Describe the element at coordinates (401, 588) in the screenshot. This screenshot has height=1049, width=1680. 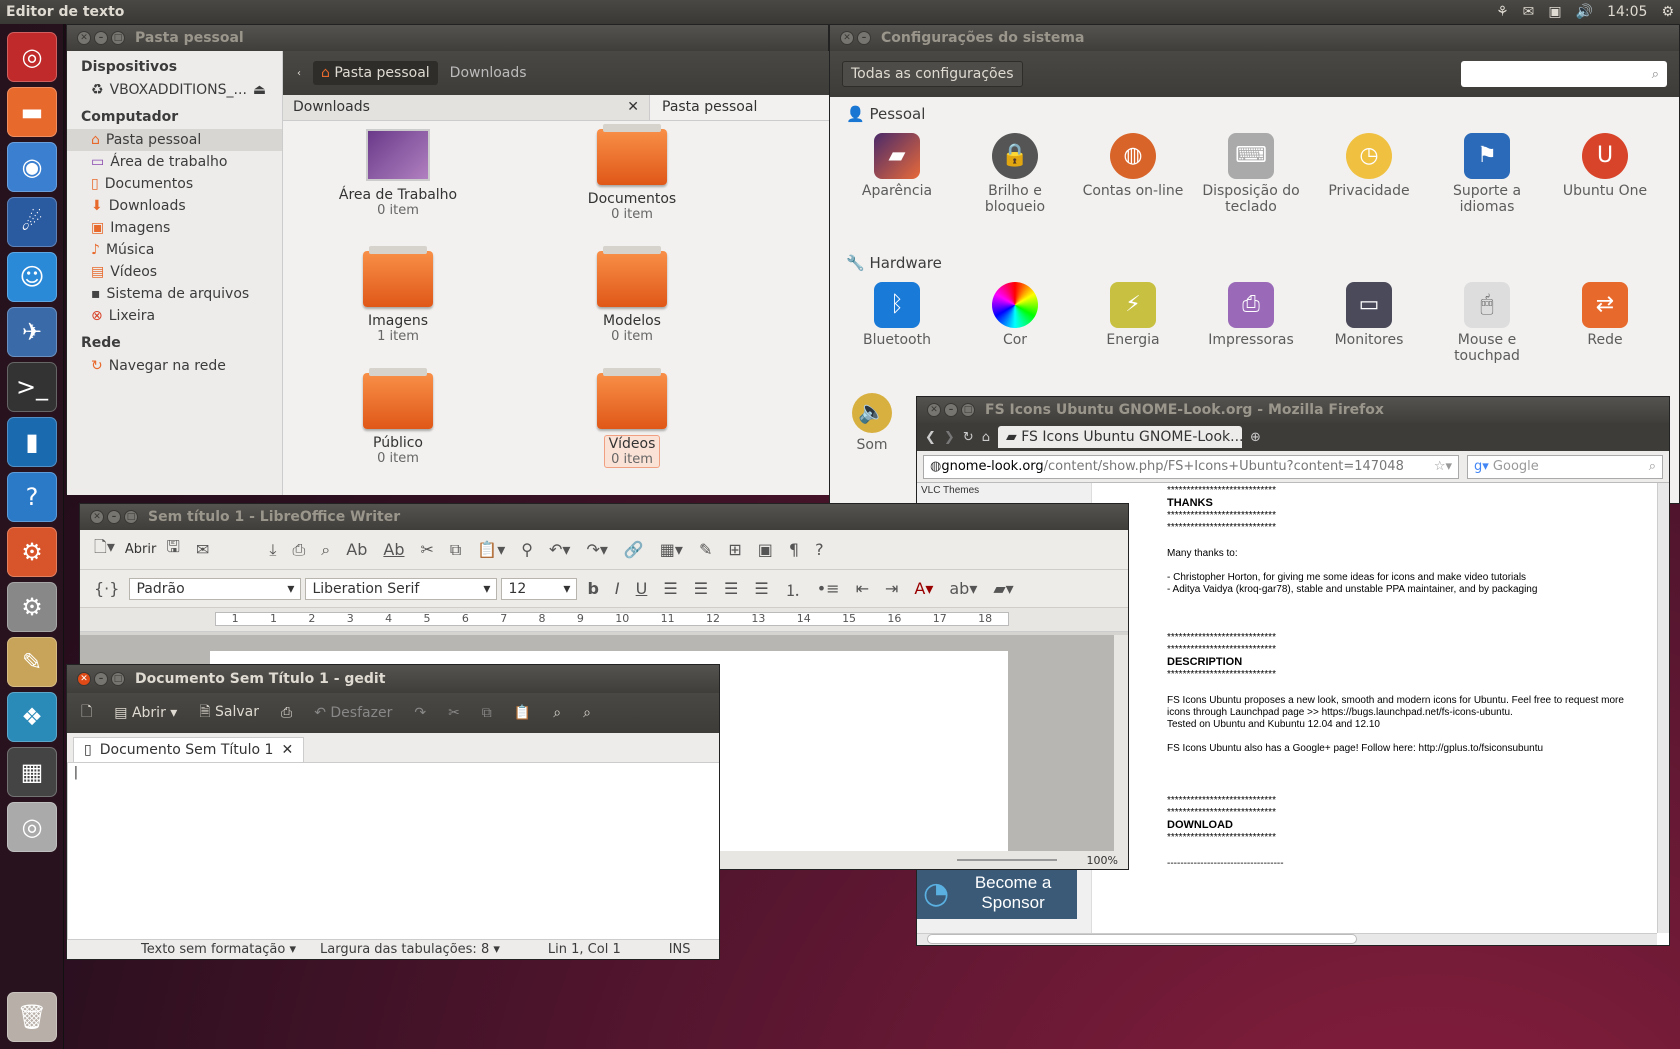
I see `font-name-select: Liberation Serif ▾` at that location.